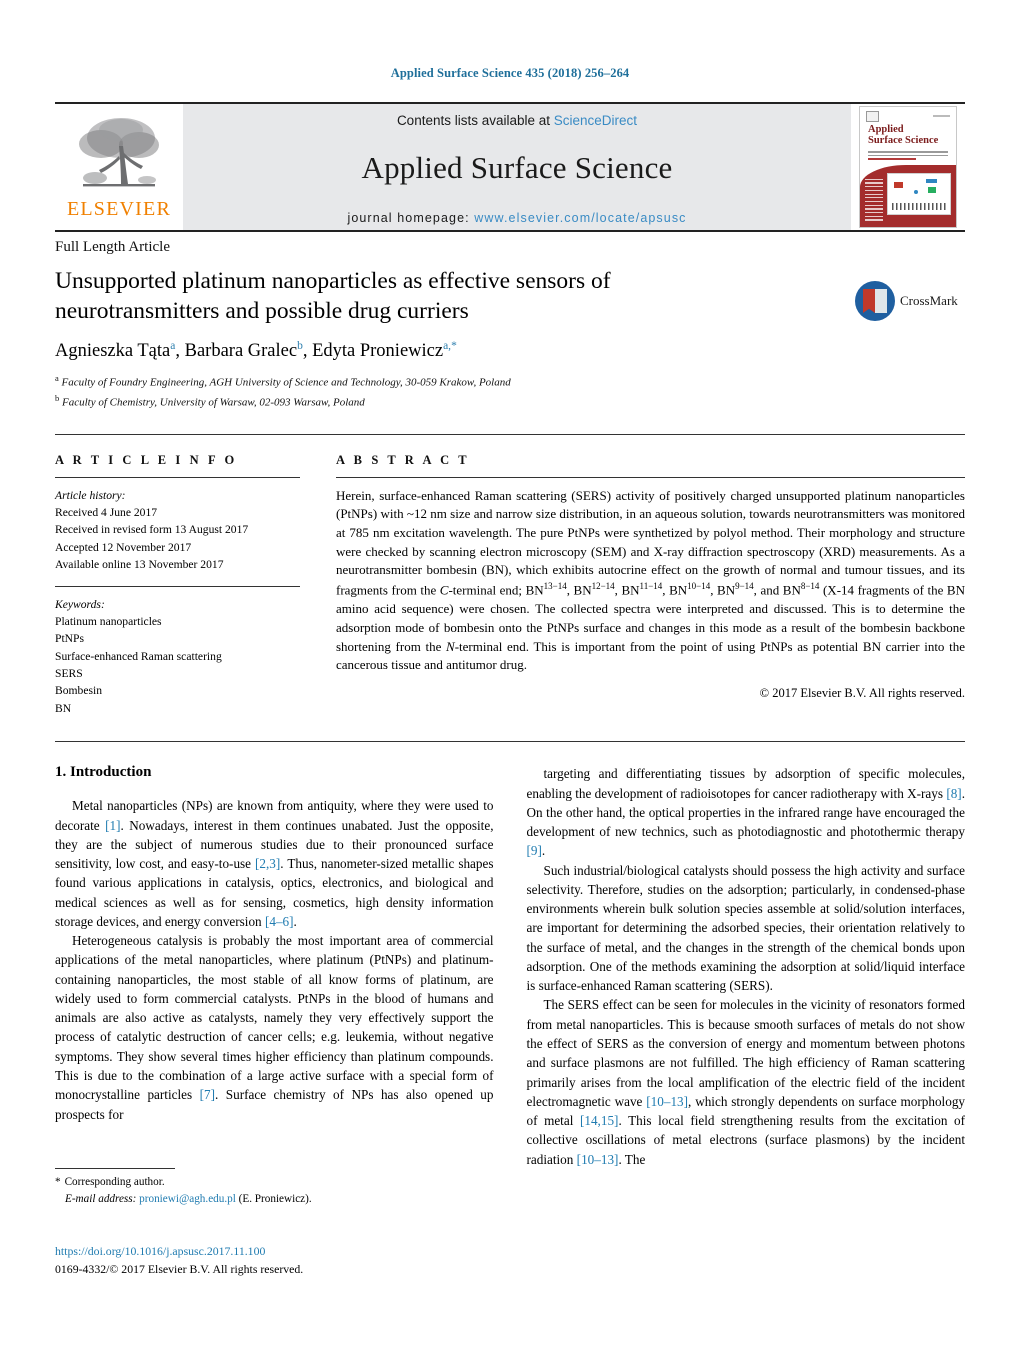  Describe the element at coordinates (152, 530) in the screenshot. I see `history-item: Received in revised form 13 August 2017` at that location.